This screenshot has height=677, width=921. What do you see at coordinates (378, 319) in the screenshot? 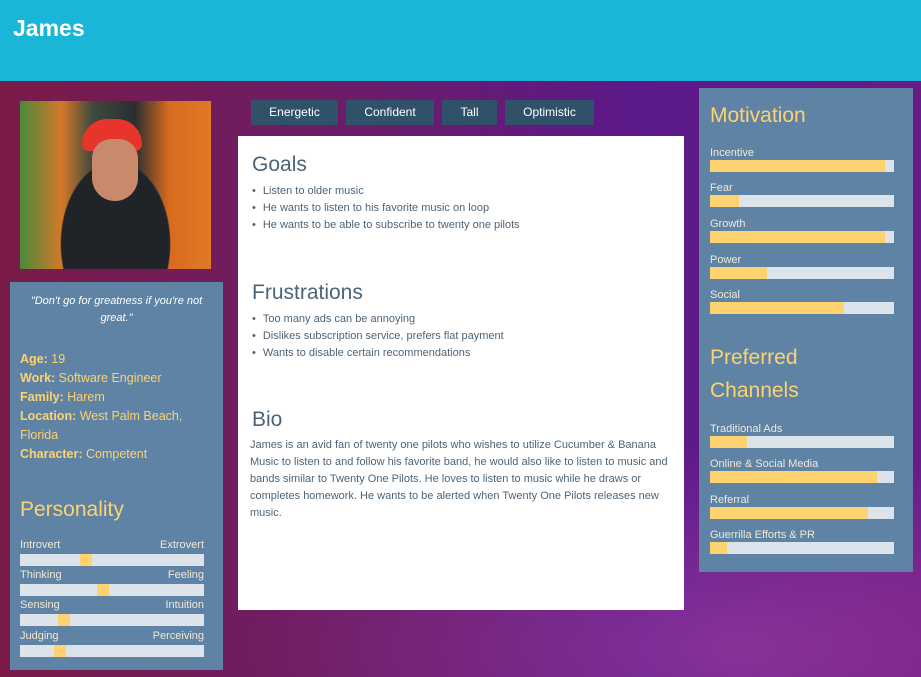
I see `list-item: Too many ads can be annoying` at bounding box center [378, 319].